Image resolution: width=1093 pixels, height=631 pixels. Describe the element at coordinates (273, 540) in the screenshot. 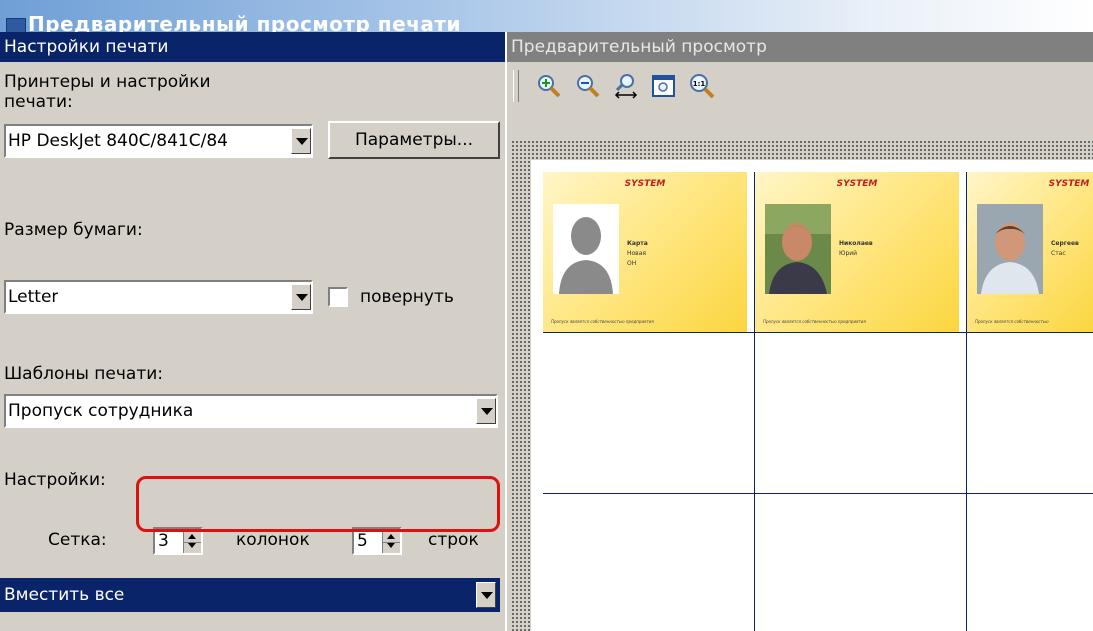

I see `columns-label: колонок` at that location.